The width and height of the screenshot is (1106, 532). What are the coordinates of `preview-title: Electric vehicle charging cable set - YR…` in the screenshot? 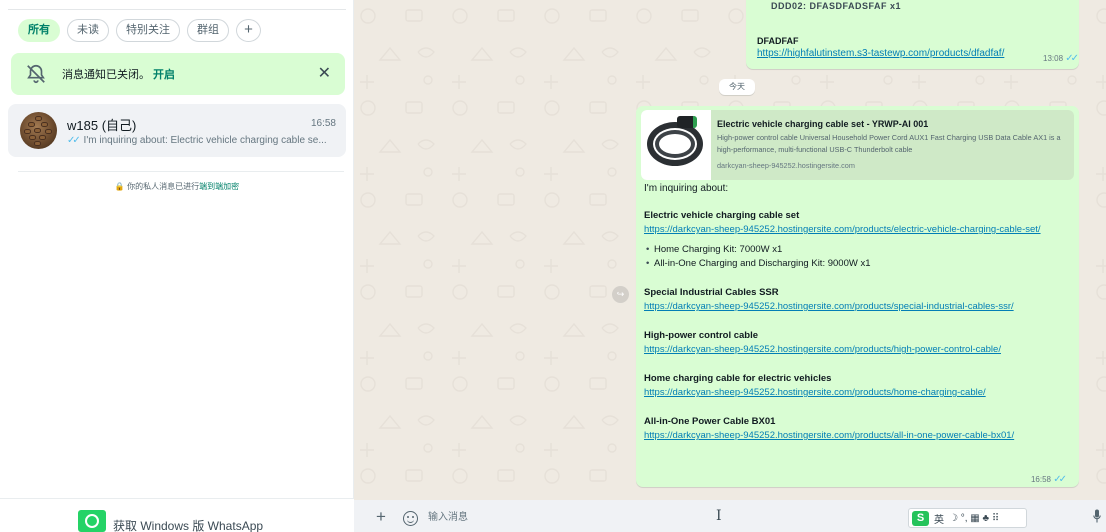 It's located at (823, 124).